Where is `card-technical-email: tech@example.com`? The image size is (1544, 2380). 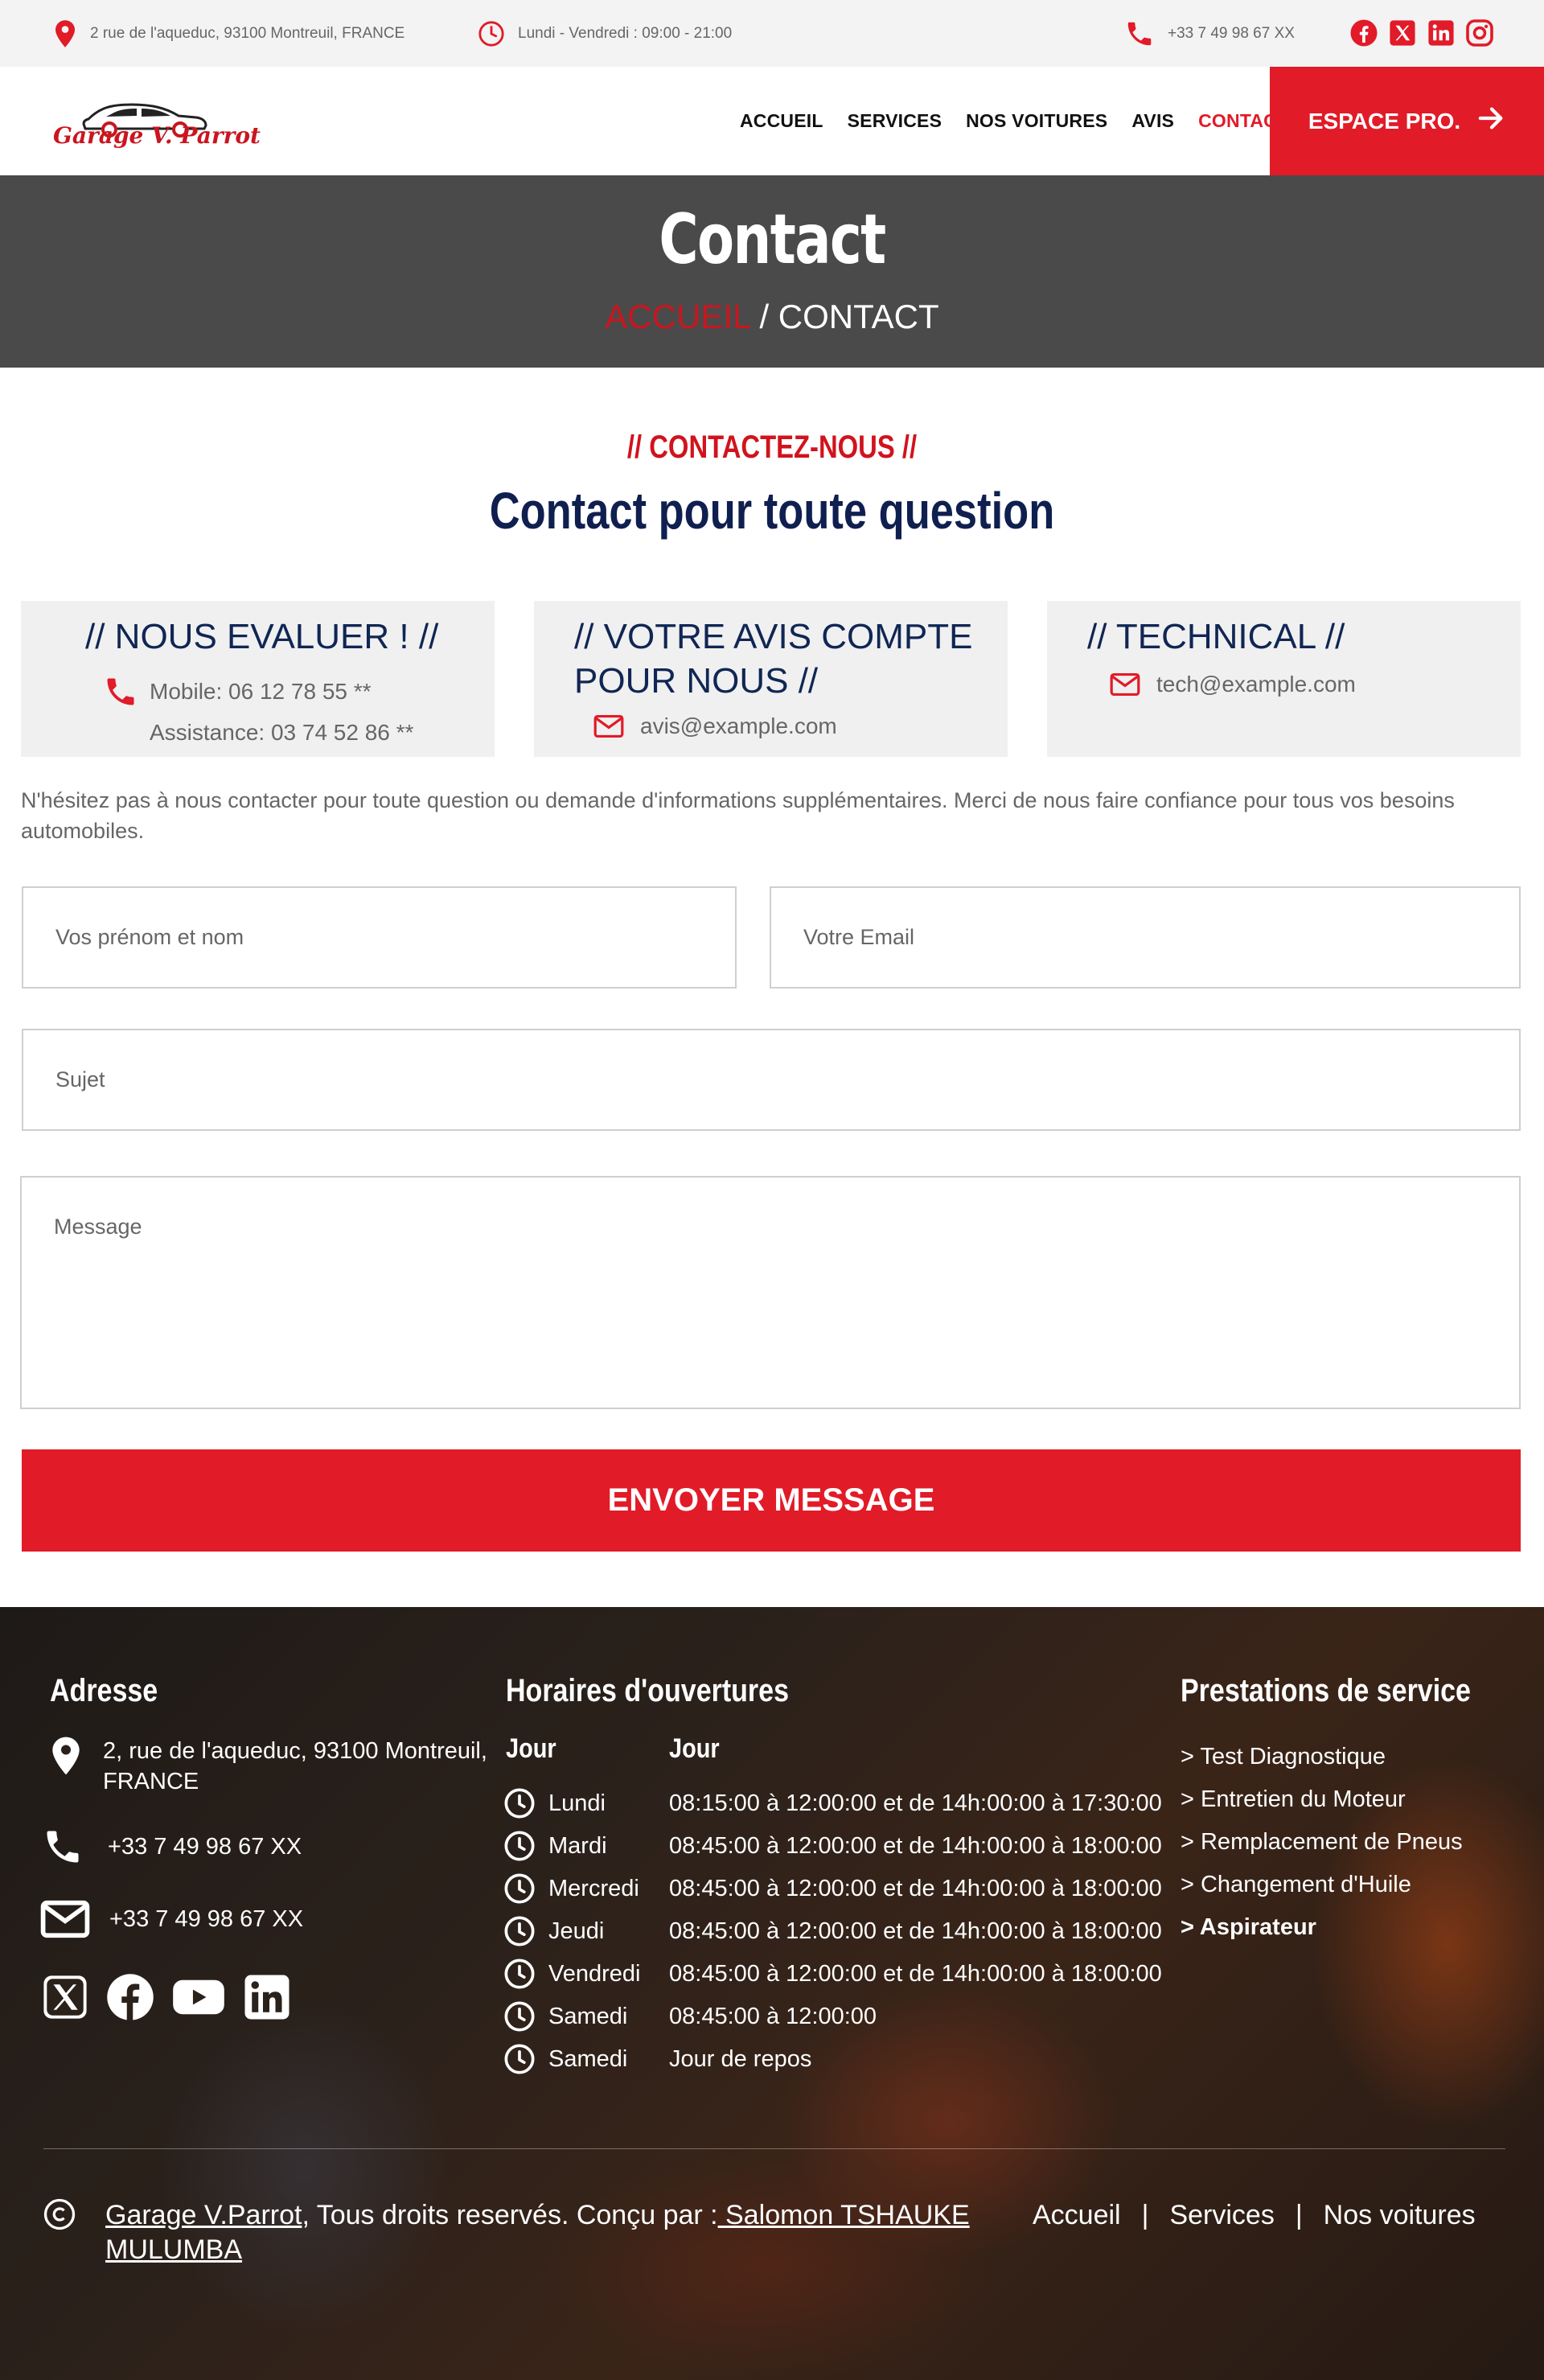
card-technical-email: tech@example.com is located at coordinates (1233, 684).